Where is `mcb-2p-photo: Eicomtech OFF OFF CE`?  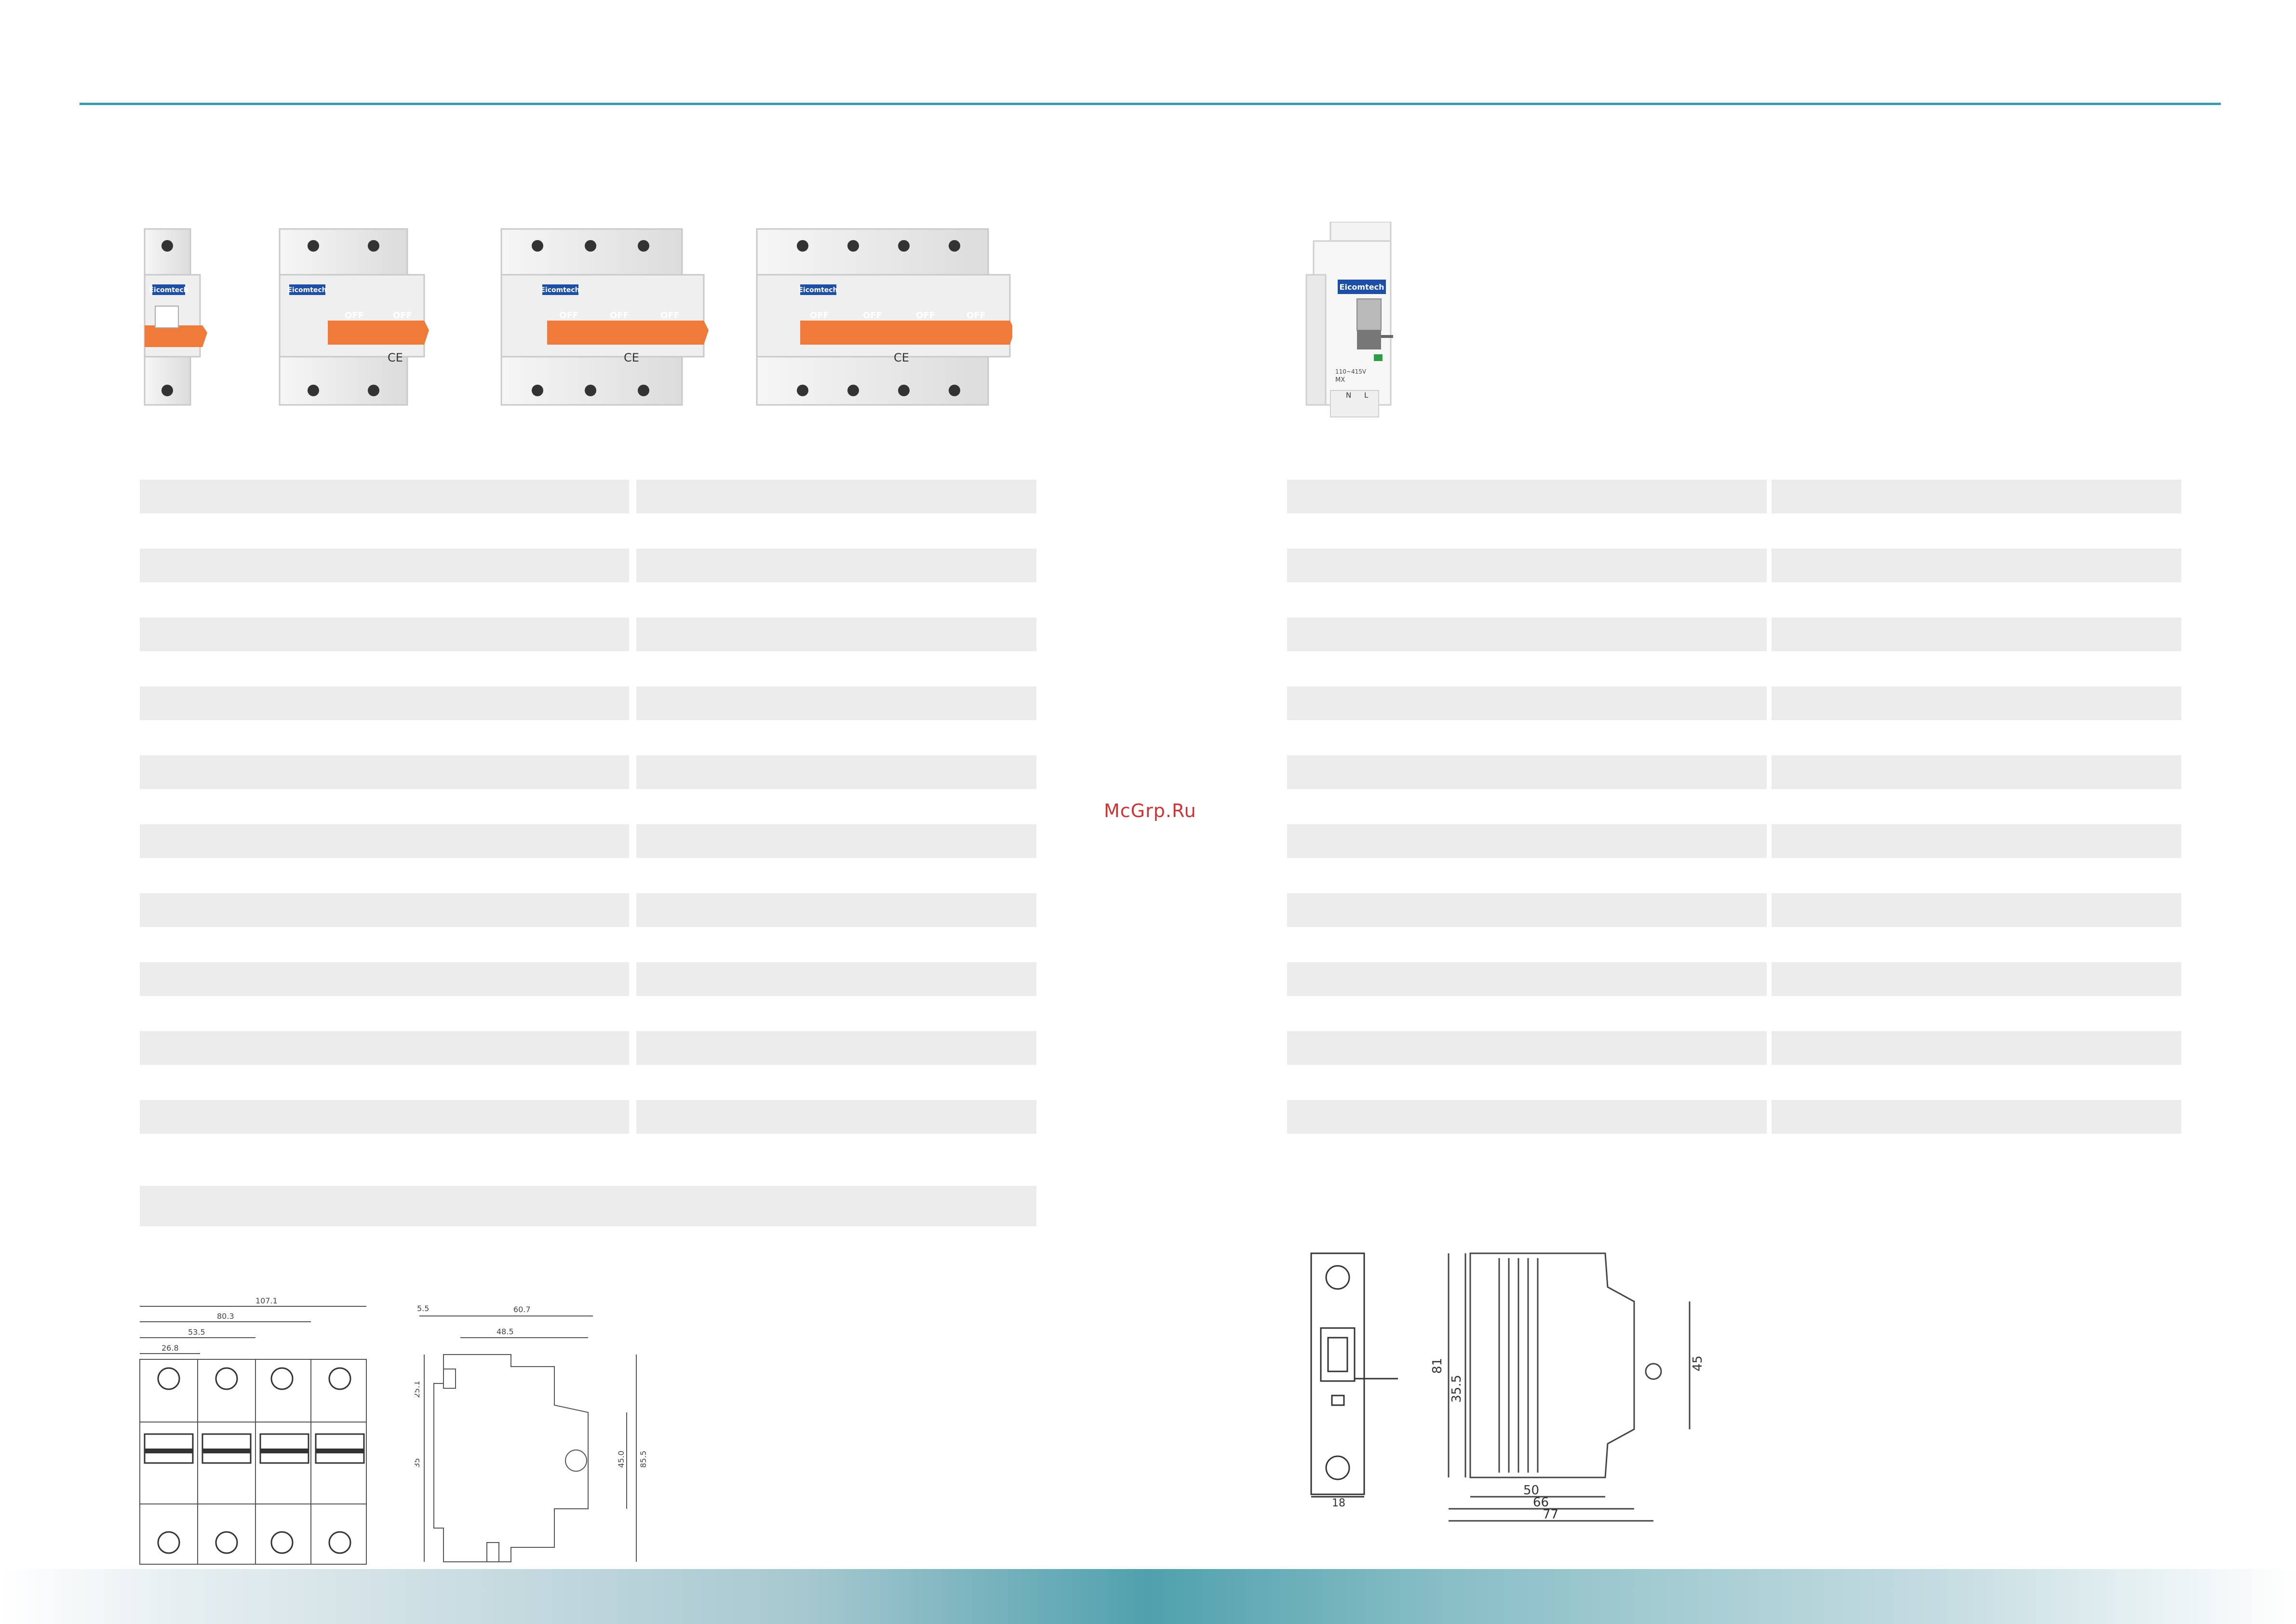 mcb-2p-photo: Eicomtech OFF OFF CE is located at coordinates (354, 317).